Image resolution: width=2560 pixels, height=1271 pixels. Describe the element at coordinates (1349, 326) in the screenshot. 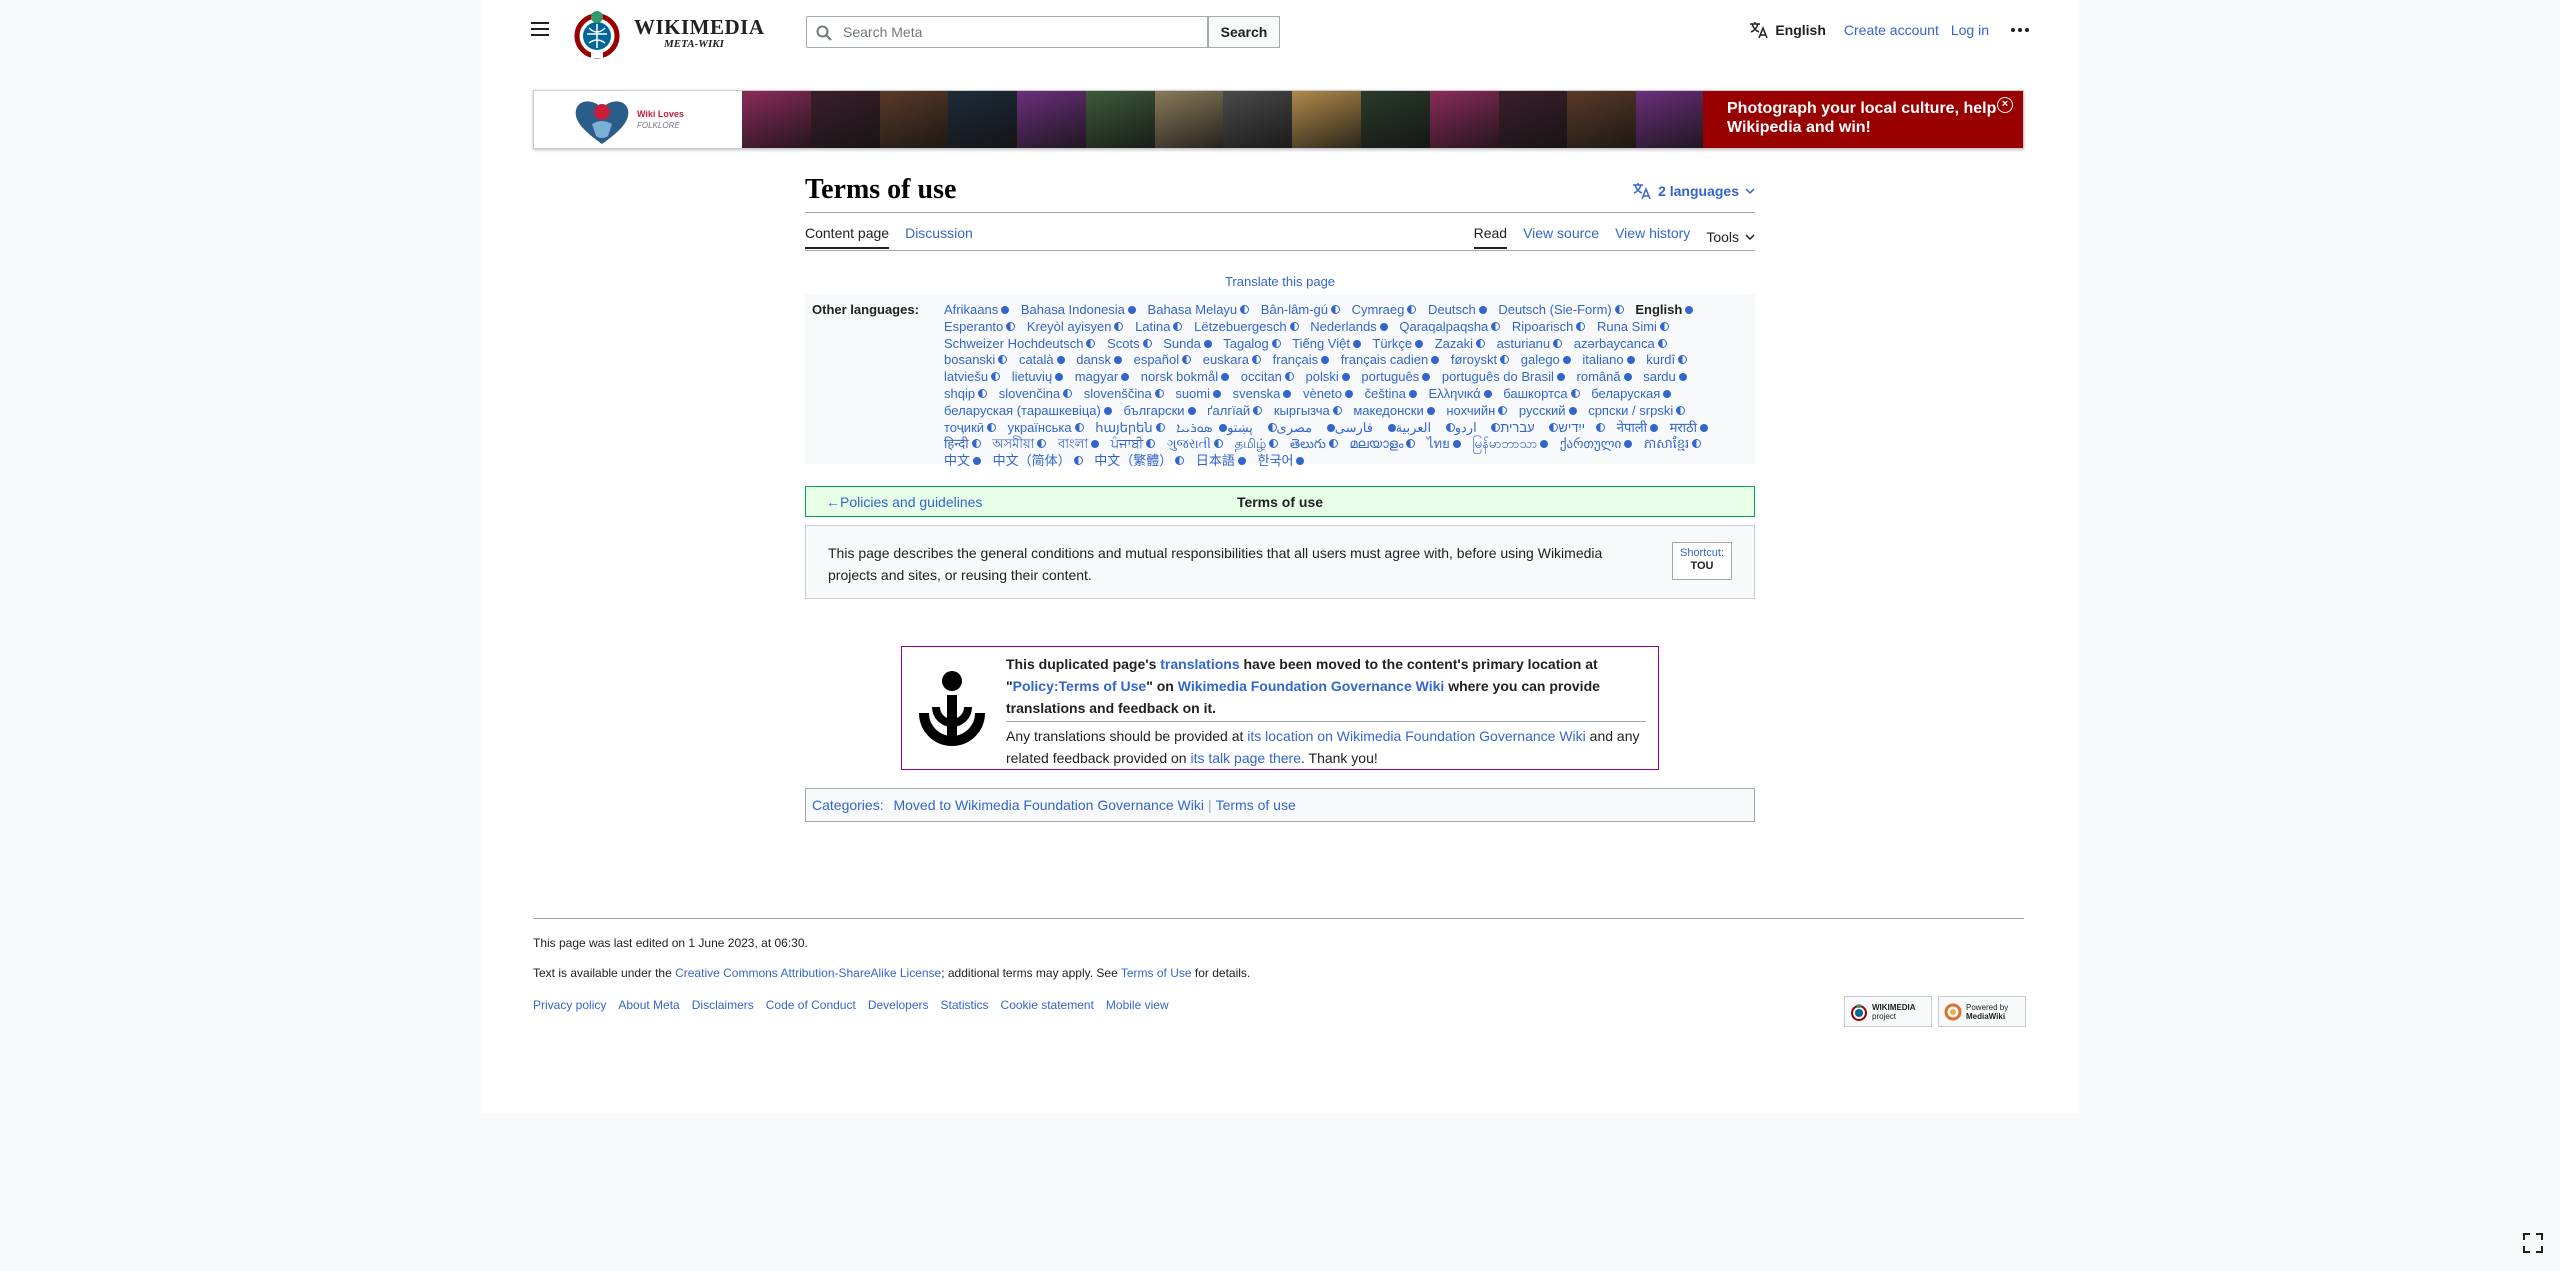

I see `language-link: Nederlands` at that location.